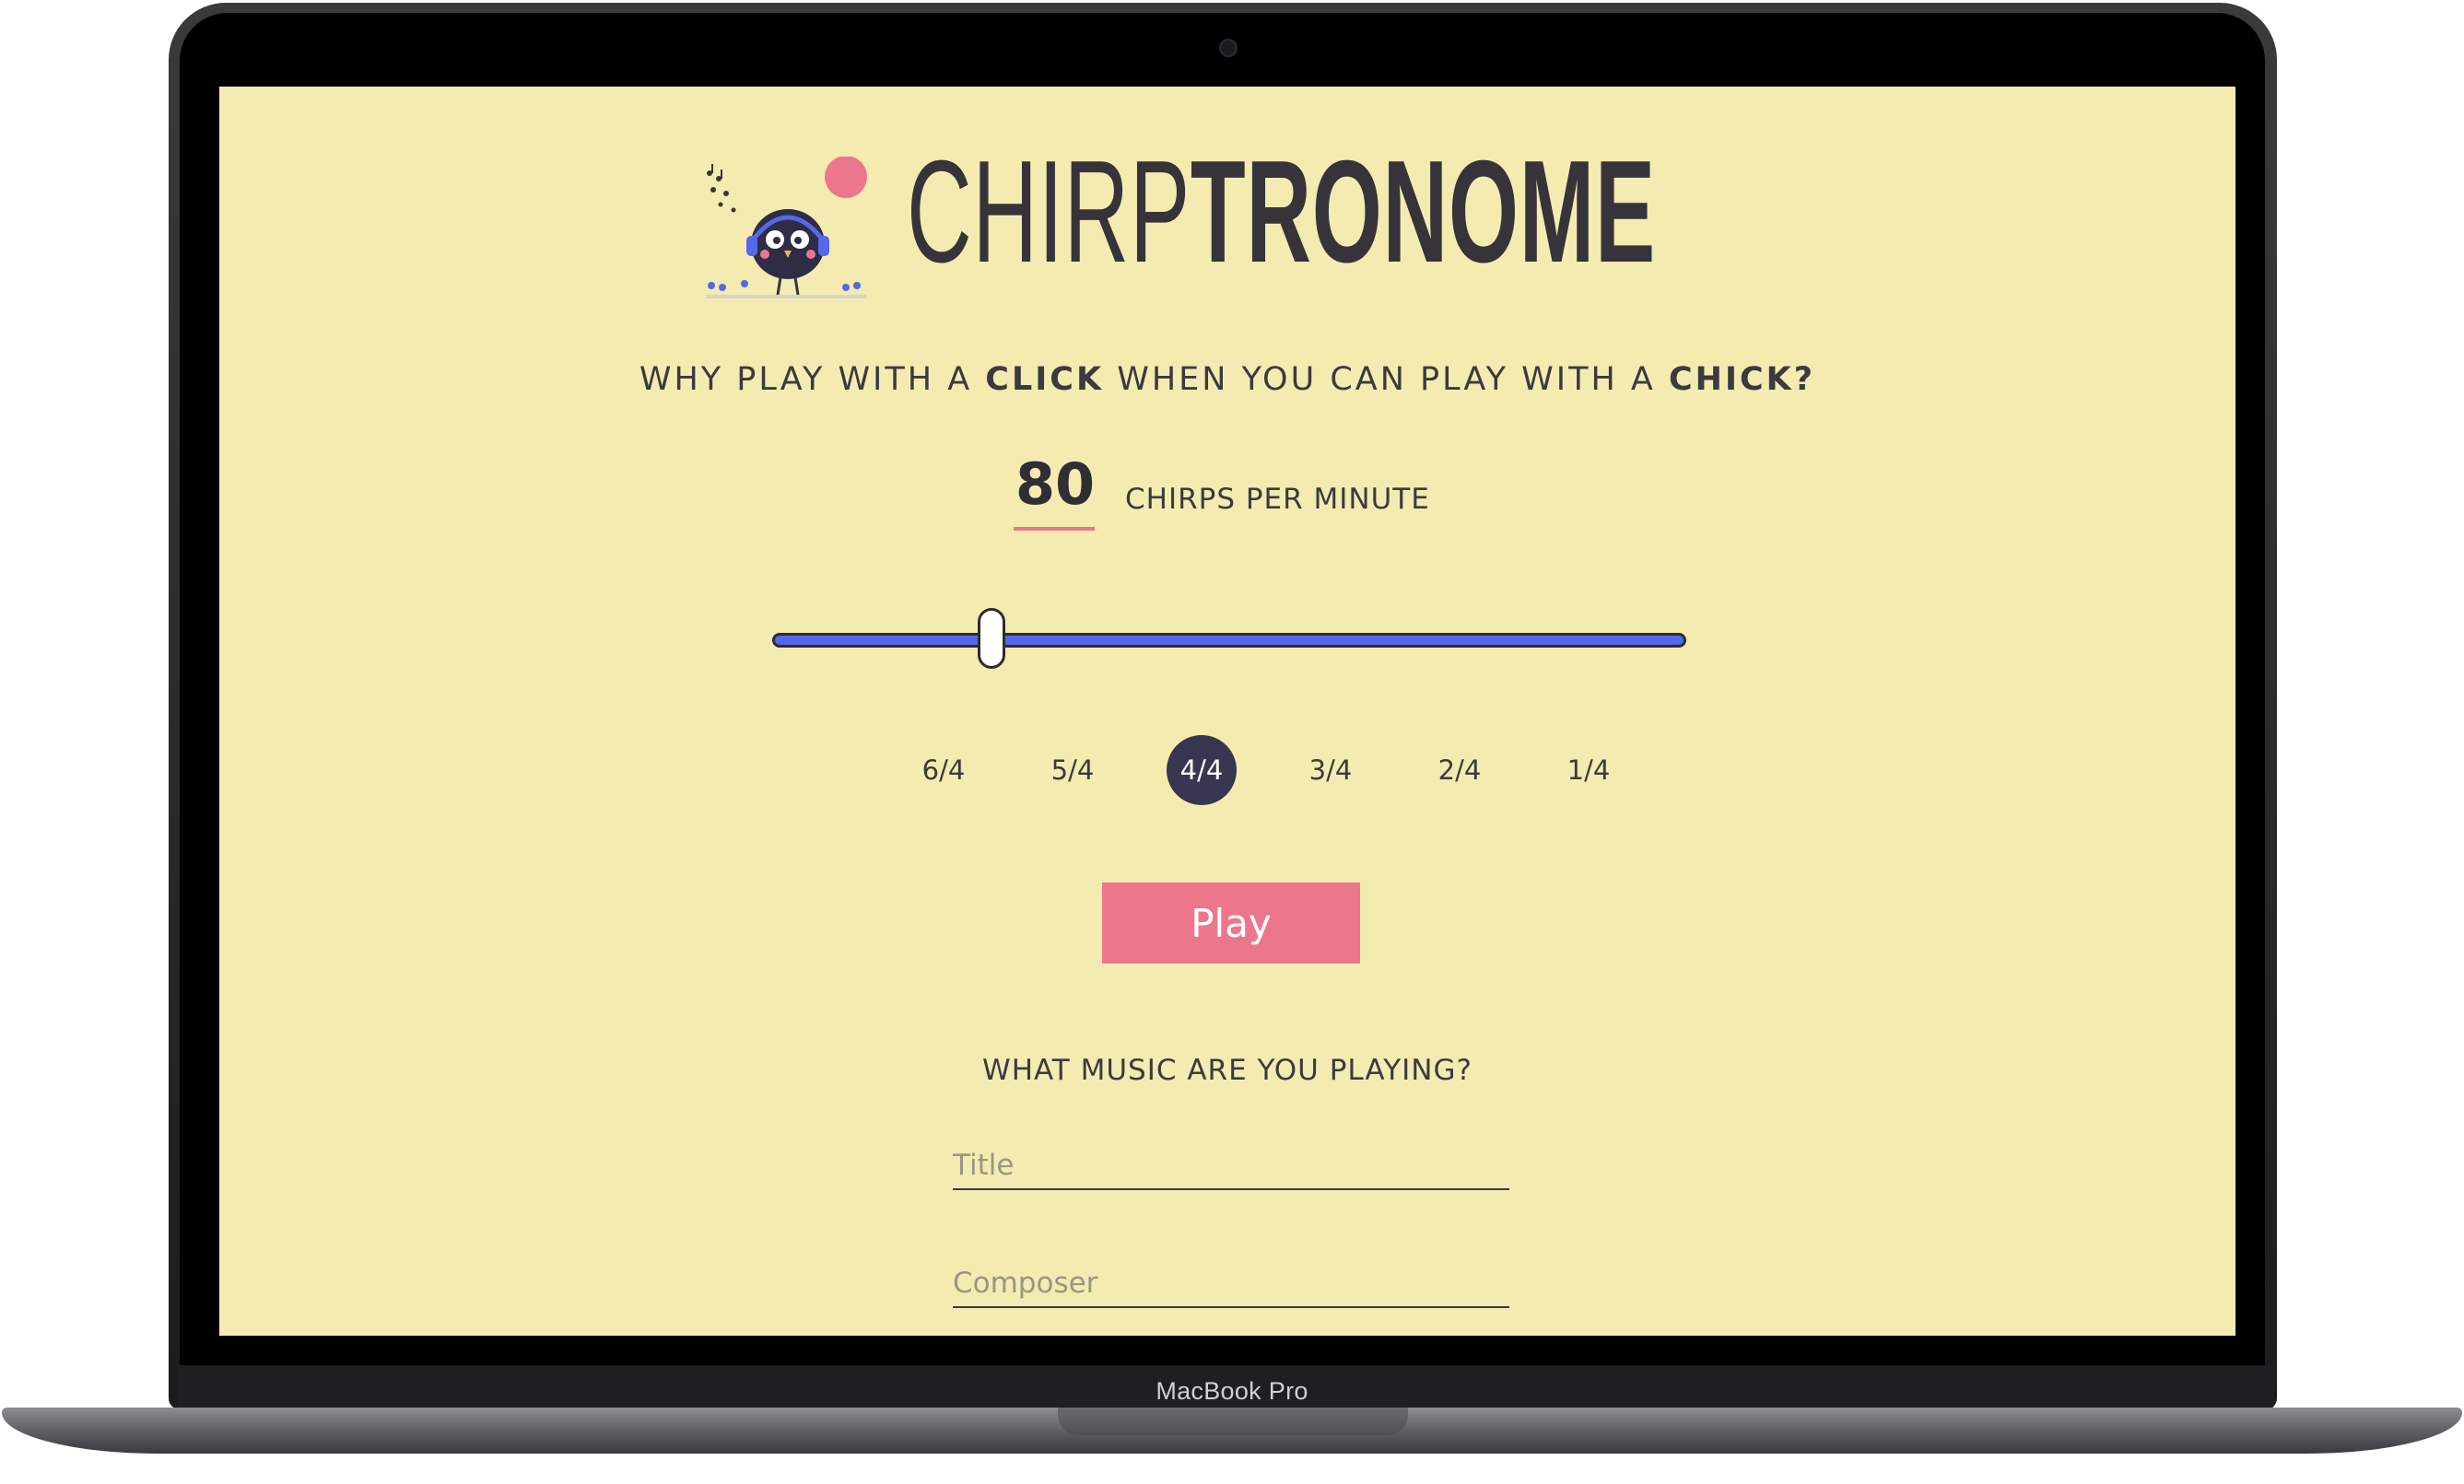 The height and width of the screenshot is (1484, 2464). Describe the element at coordinates (786, 227) in the screenshot. I see `chick-mascot-icon` at that location.